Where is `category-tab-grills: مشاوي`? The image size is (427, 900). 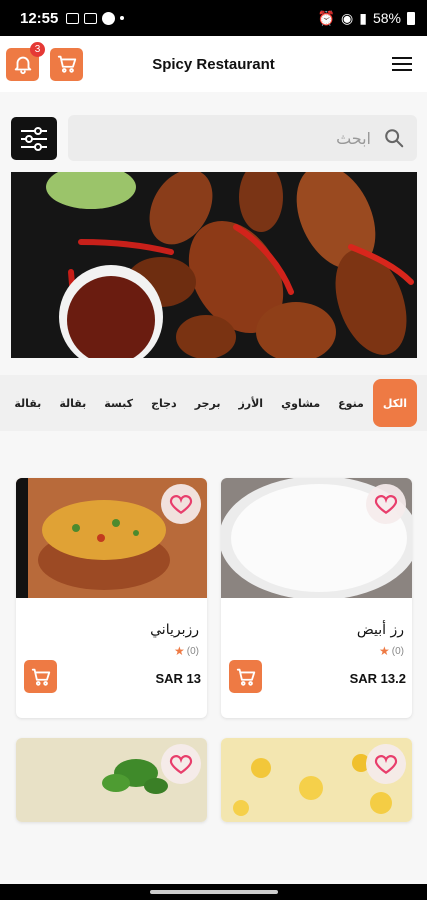
category-tab-grills: مشاوي is located at coordinates (300, 403).